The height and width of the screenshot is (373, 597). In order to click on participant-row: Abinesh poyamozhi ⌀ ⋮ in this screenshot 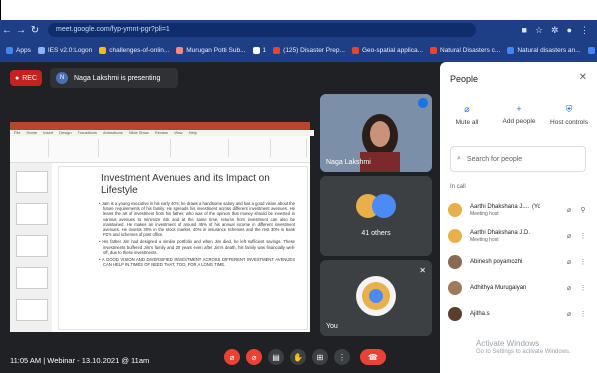, I will do `click(519, 262)`.